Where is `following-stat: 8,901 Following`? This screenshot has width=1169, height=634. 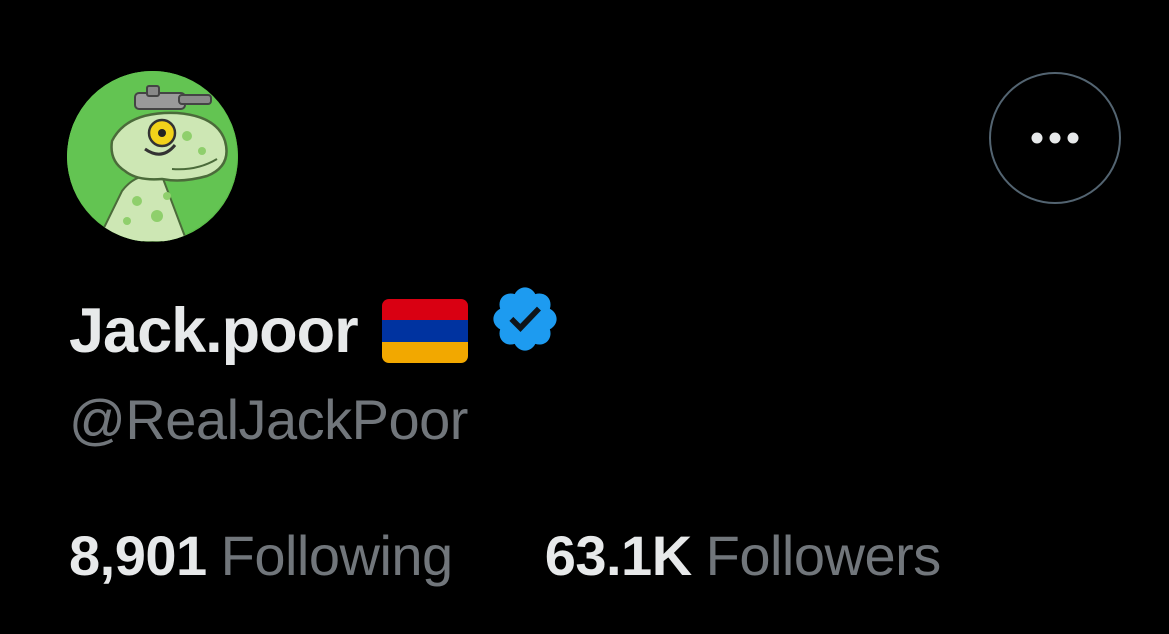 following-stat: 8,901 Following is located at coordinates (261, 556).